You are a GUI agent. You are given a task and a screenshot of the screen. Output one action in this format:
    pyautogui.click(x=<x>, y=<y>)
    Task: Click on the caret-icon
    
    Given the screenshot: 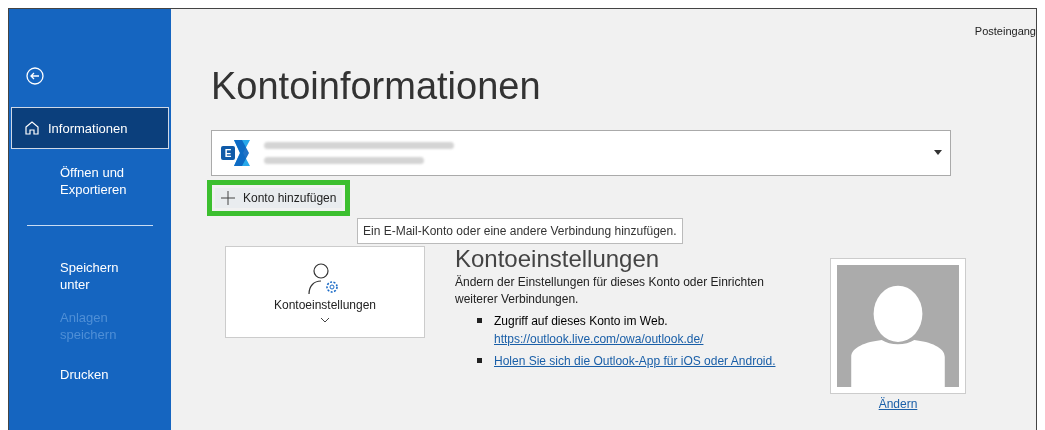 What is the action you would take?
    pyautogui.click(x=938, y=153)
    